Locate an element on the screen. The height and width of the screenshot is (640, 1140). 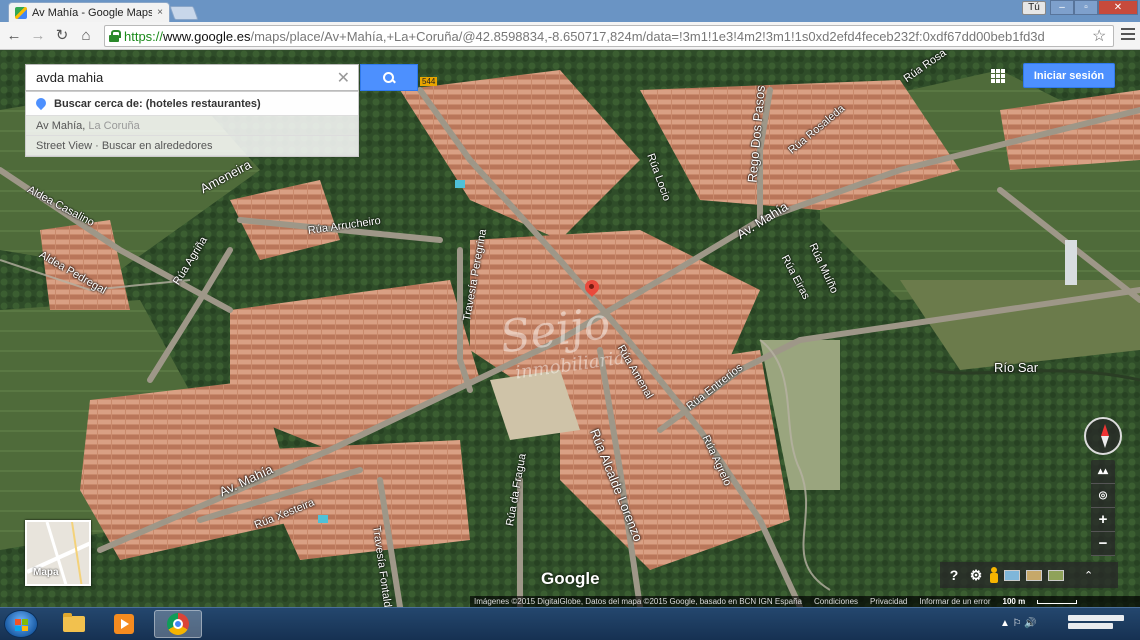
pegman-icon is located at coordinates (994, 575).